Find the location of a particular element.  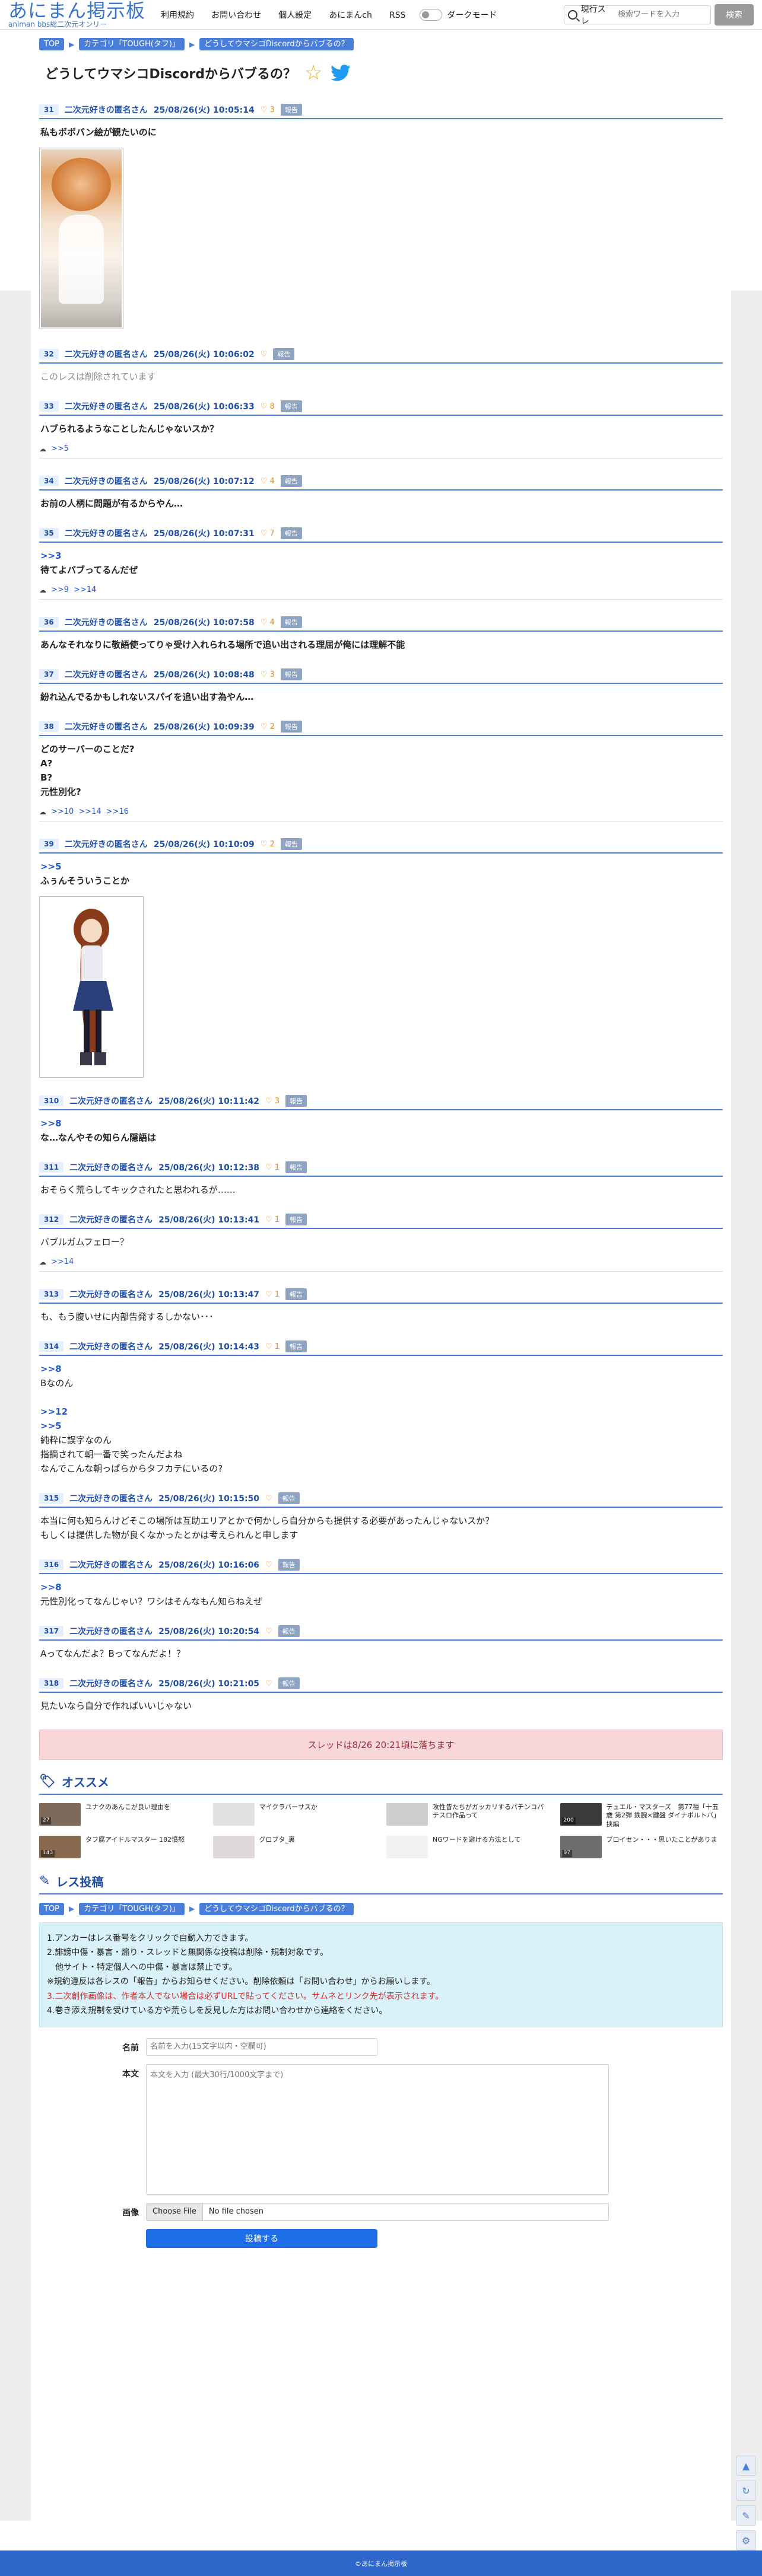

post-number: 312 is located at coordinates (51, 1219).